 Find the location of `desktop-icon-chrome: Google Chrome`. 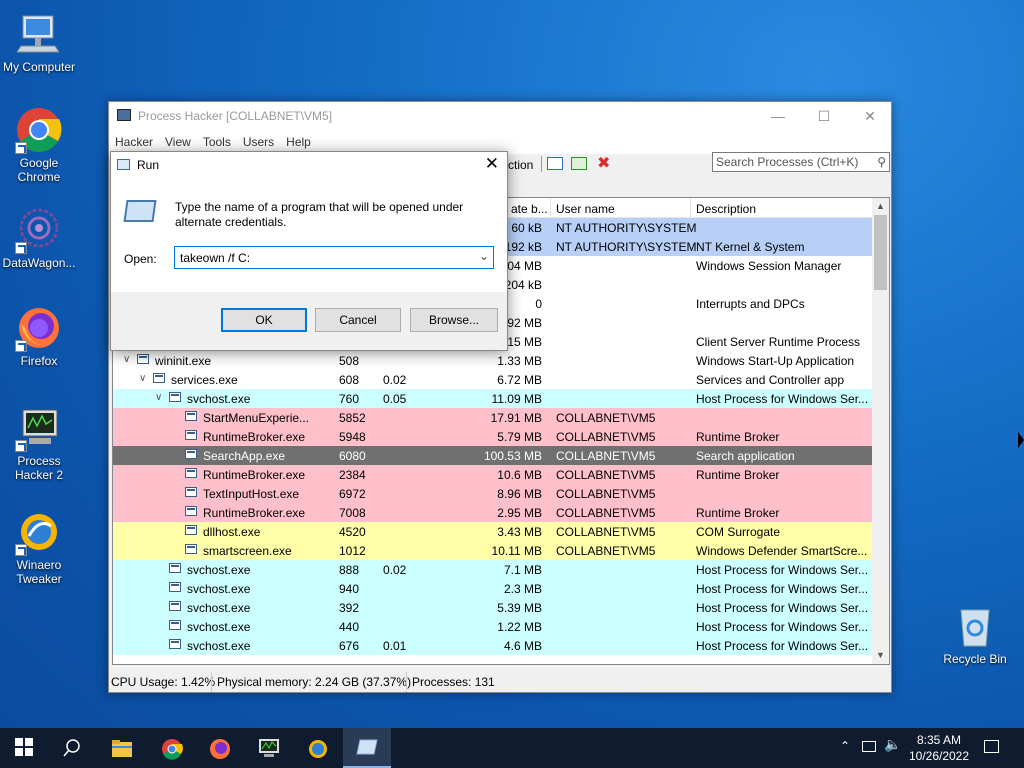

desktop-icon-chrome: Google Chrome is located at coordinates (39, 145).